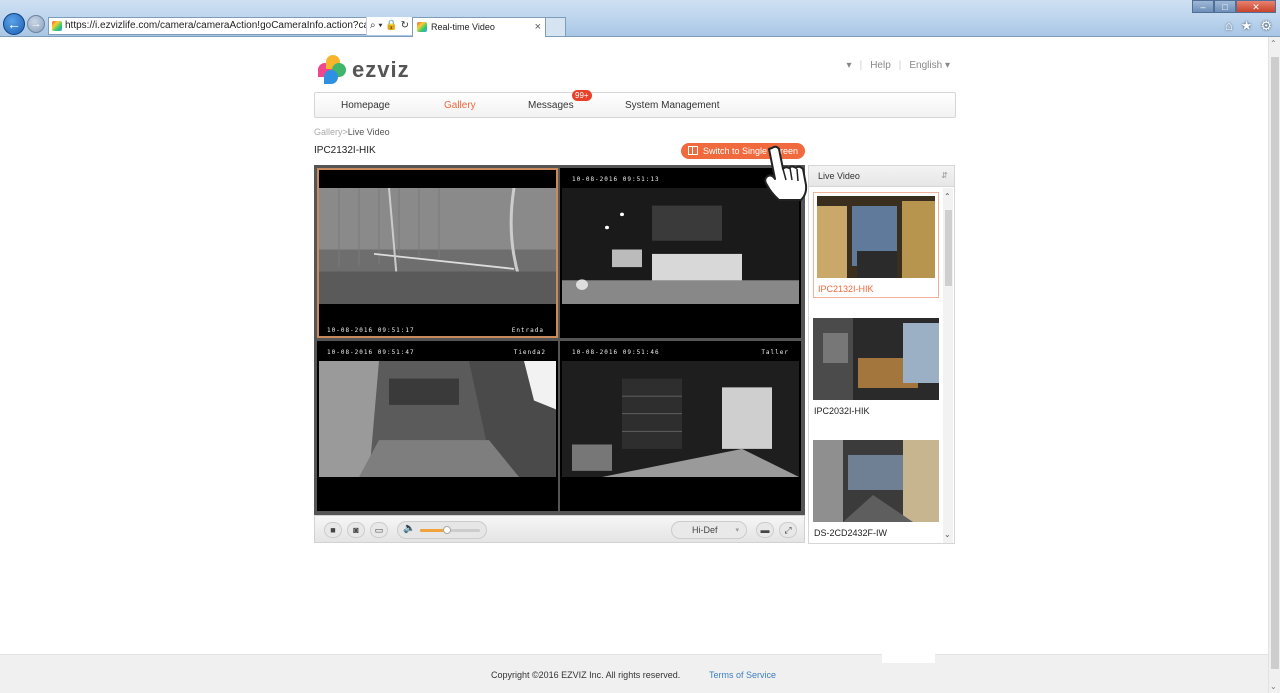 This screenshot has height=693, width=1280. I want to click on footer-notch, so click(908, 658).